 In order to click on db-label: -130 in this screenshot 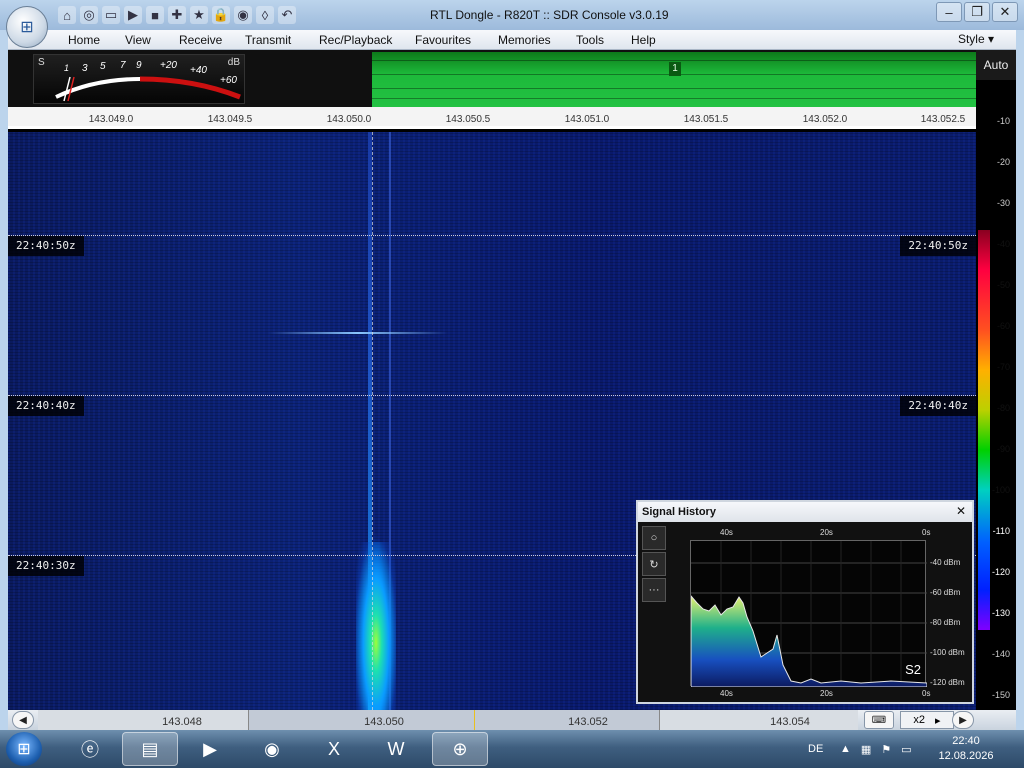, I will do `click(1000, 613)`.